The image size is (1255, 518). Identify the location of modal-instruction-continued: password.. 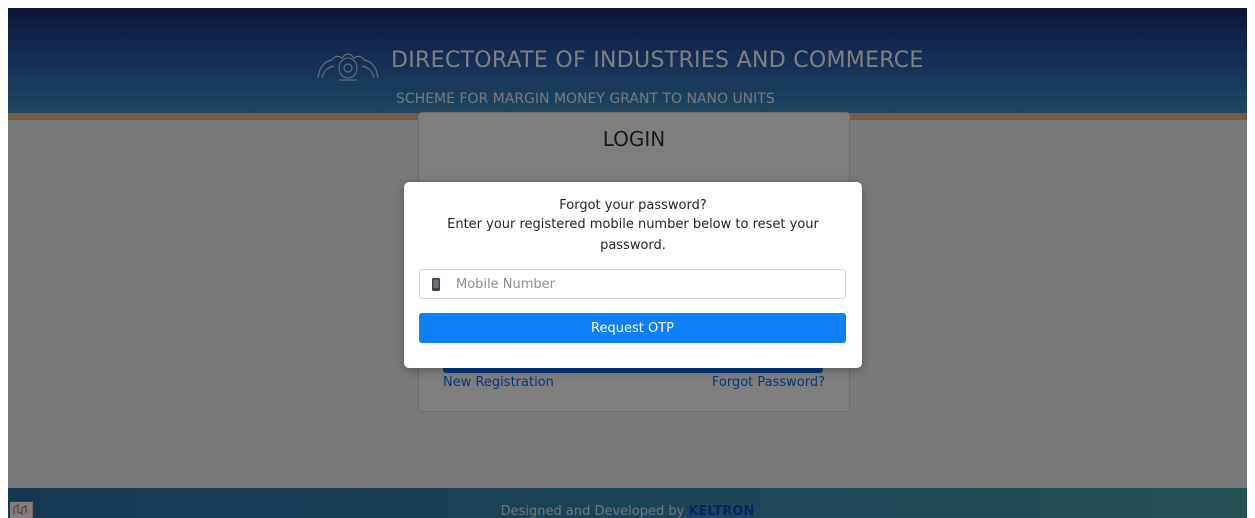
(633, 245).